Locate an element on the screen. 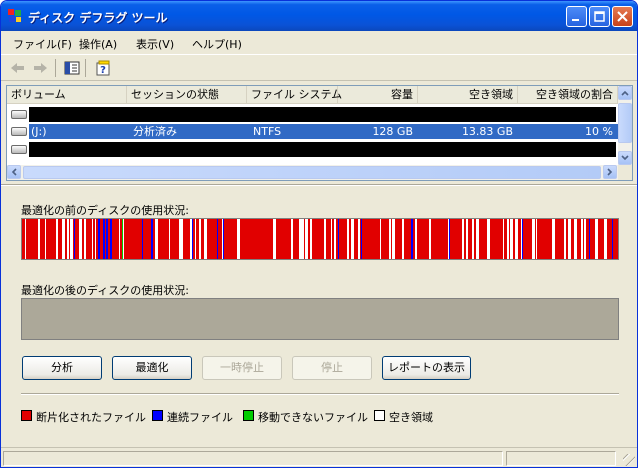  redacted-row-content is located at coordinates (322, 114).